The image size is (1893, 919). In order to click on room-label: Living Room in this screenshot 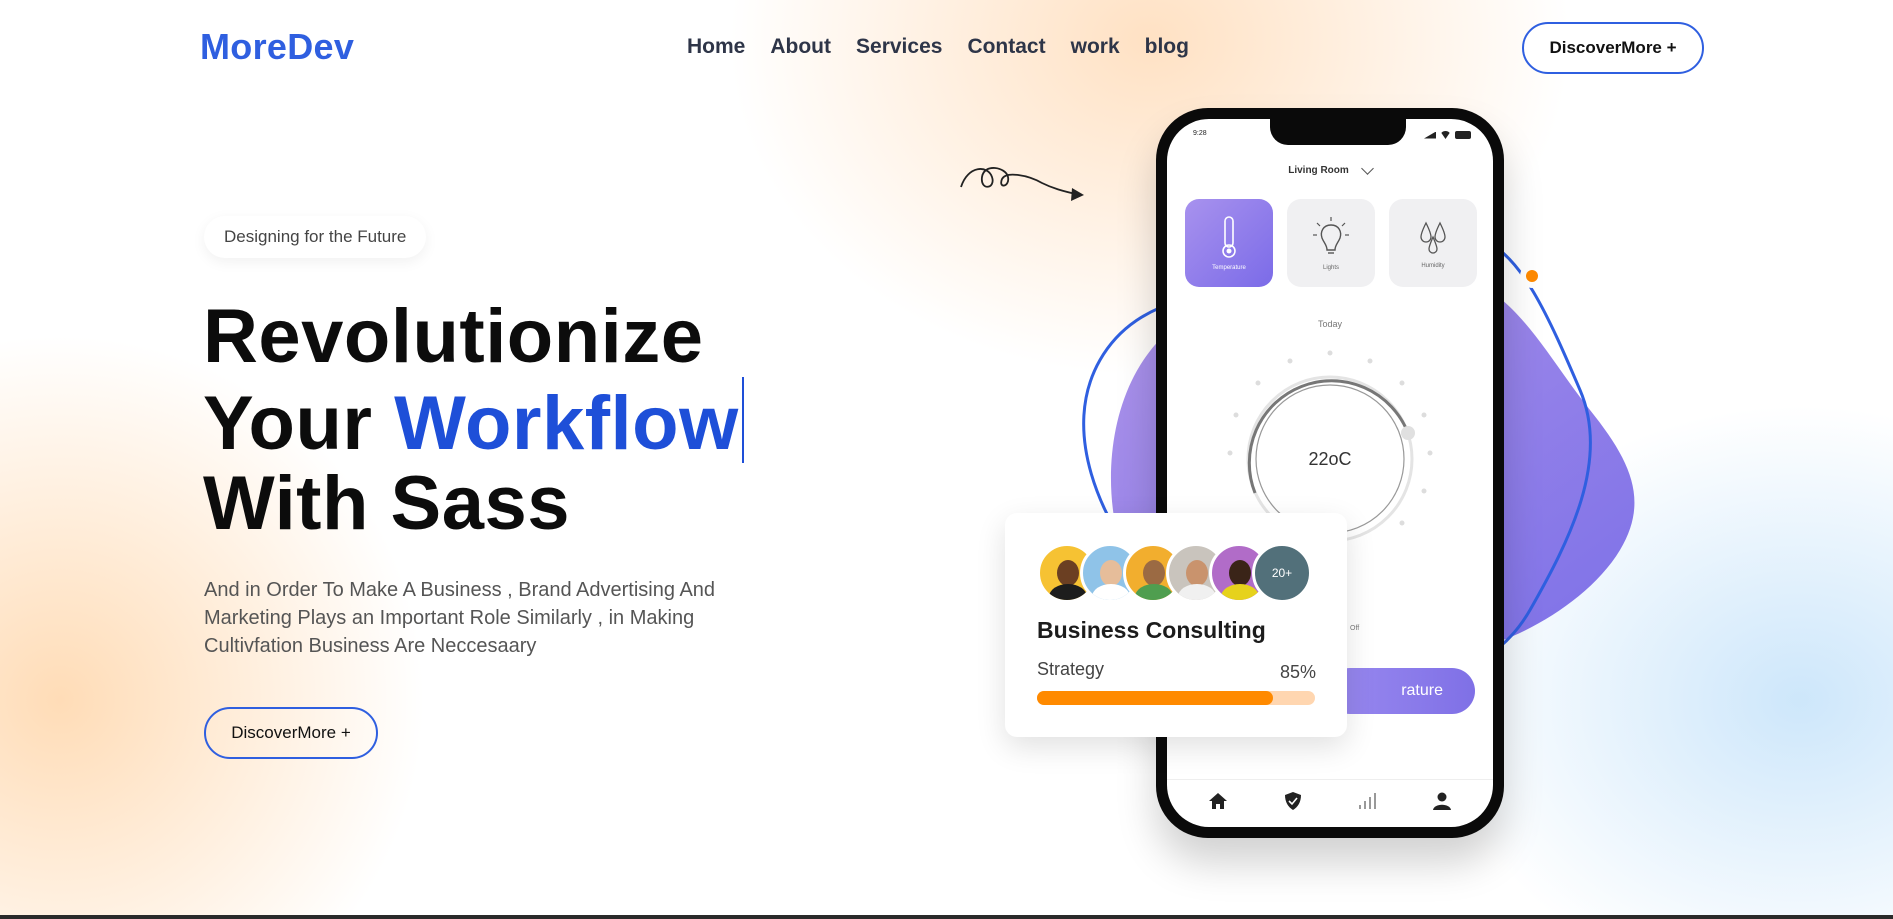, I will do `click(1318, 170)`.